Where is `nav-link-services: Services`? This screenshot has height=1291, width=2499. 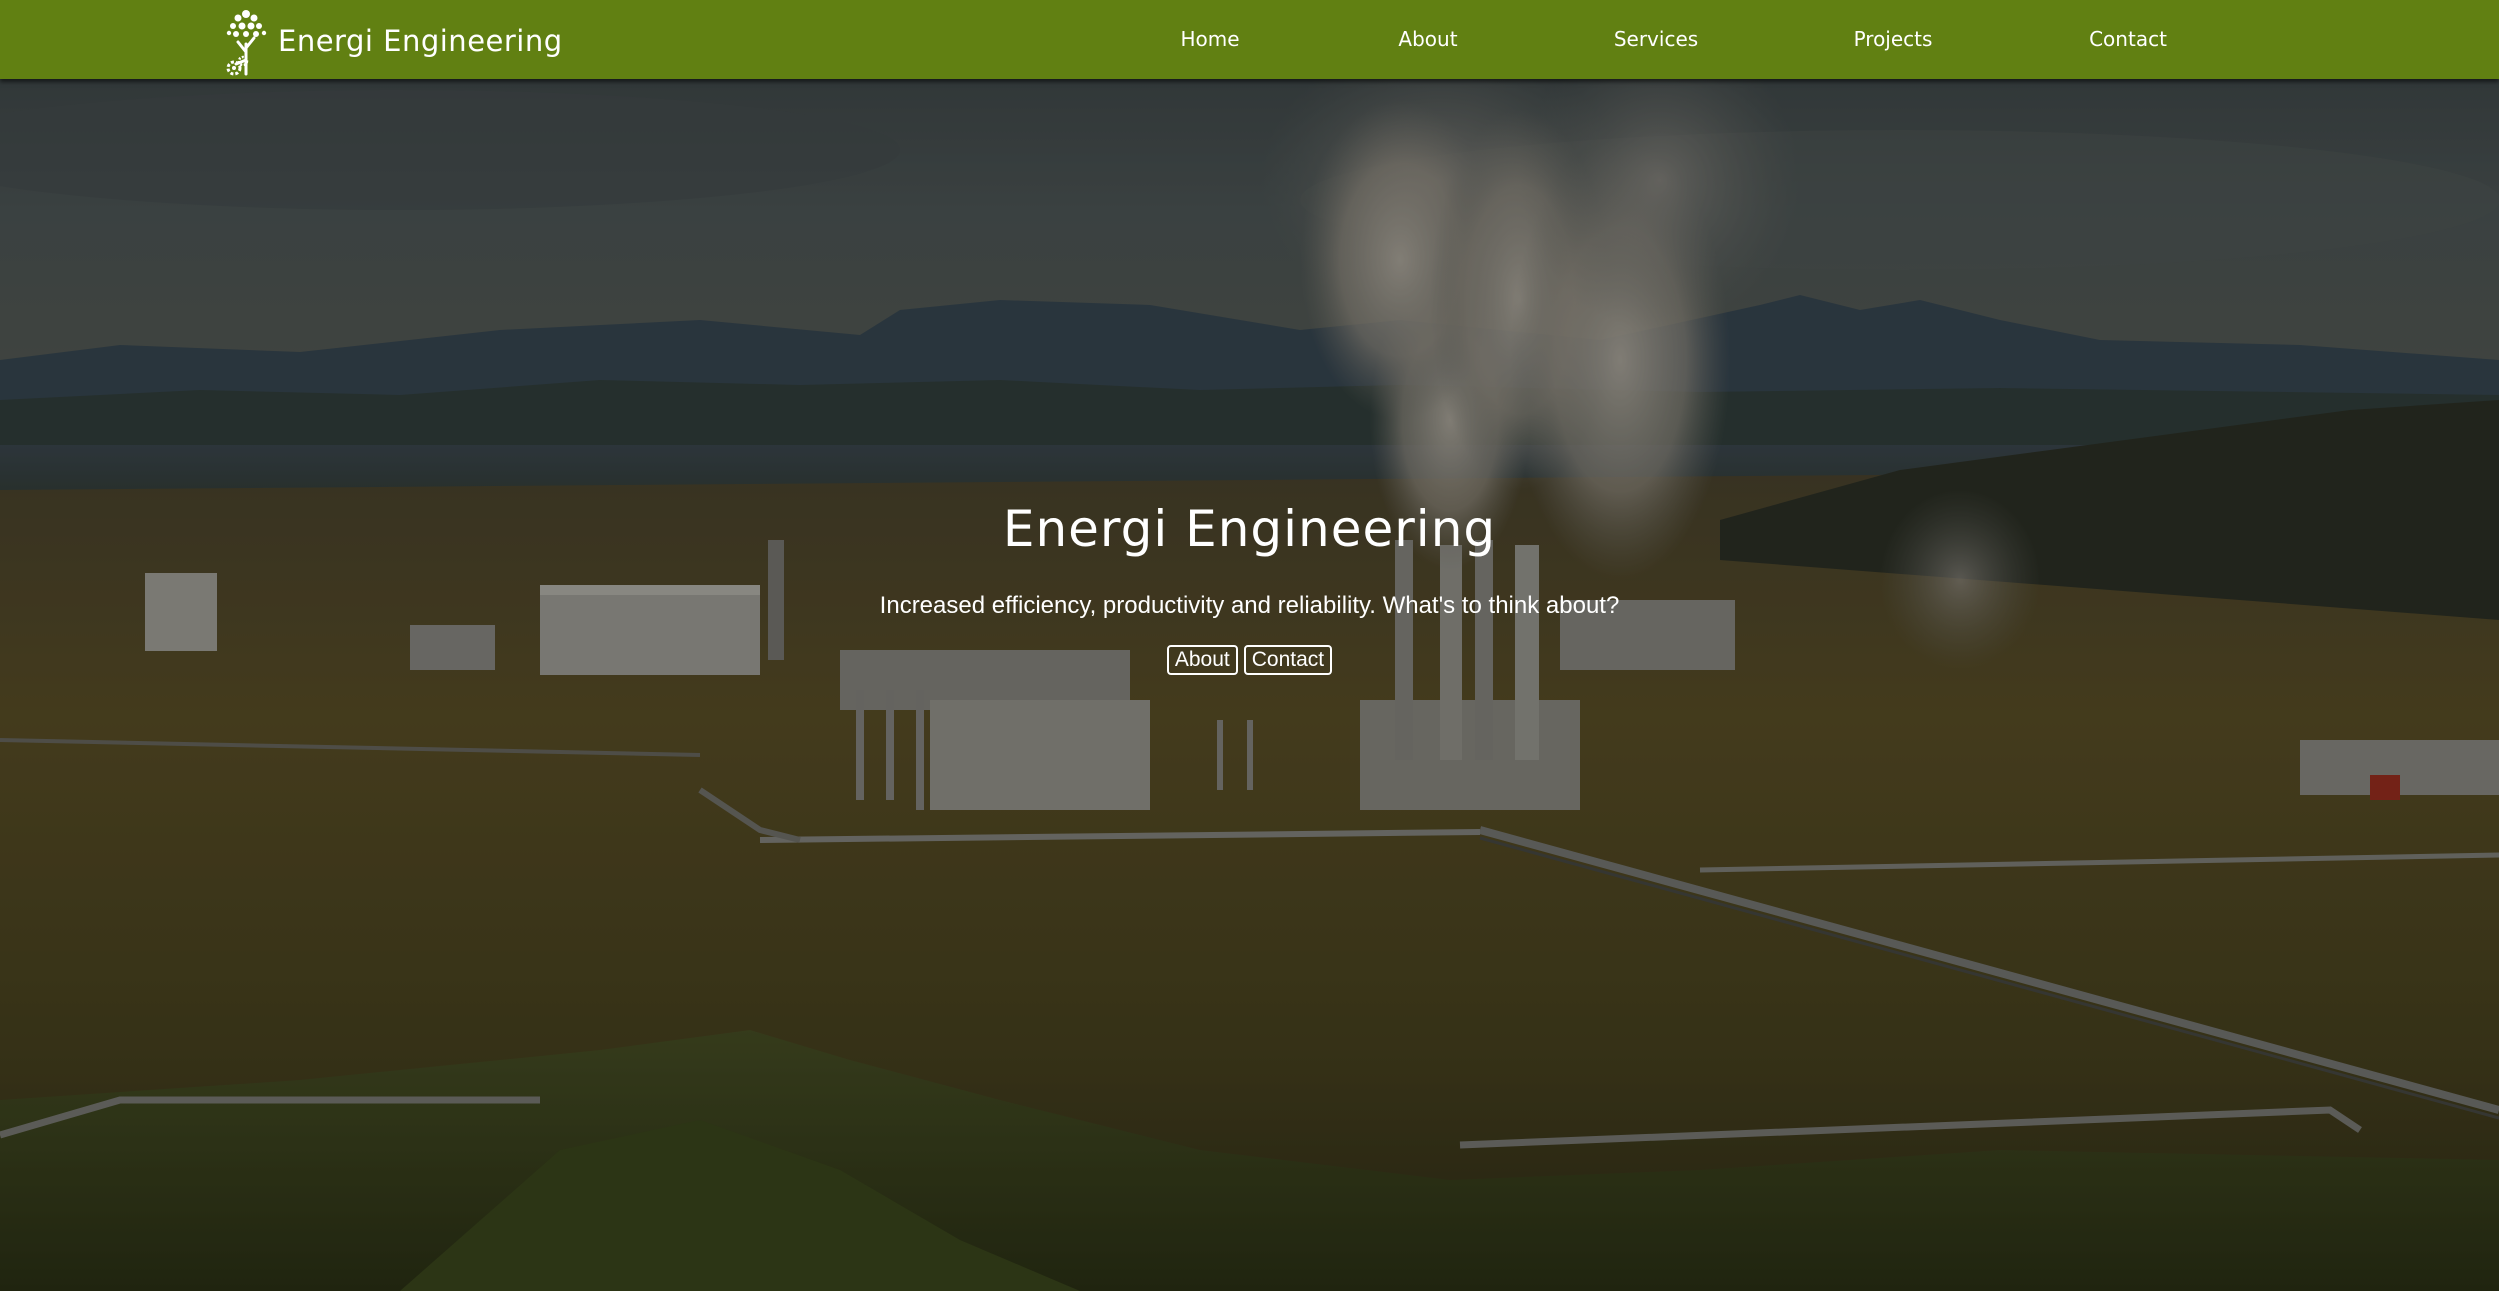
nav-link-services: Services is located at coordinates (1656, 39).